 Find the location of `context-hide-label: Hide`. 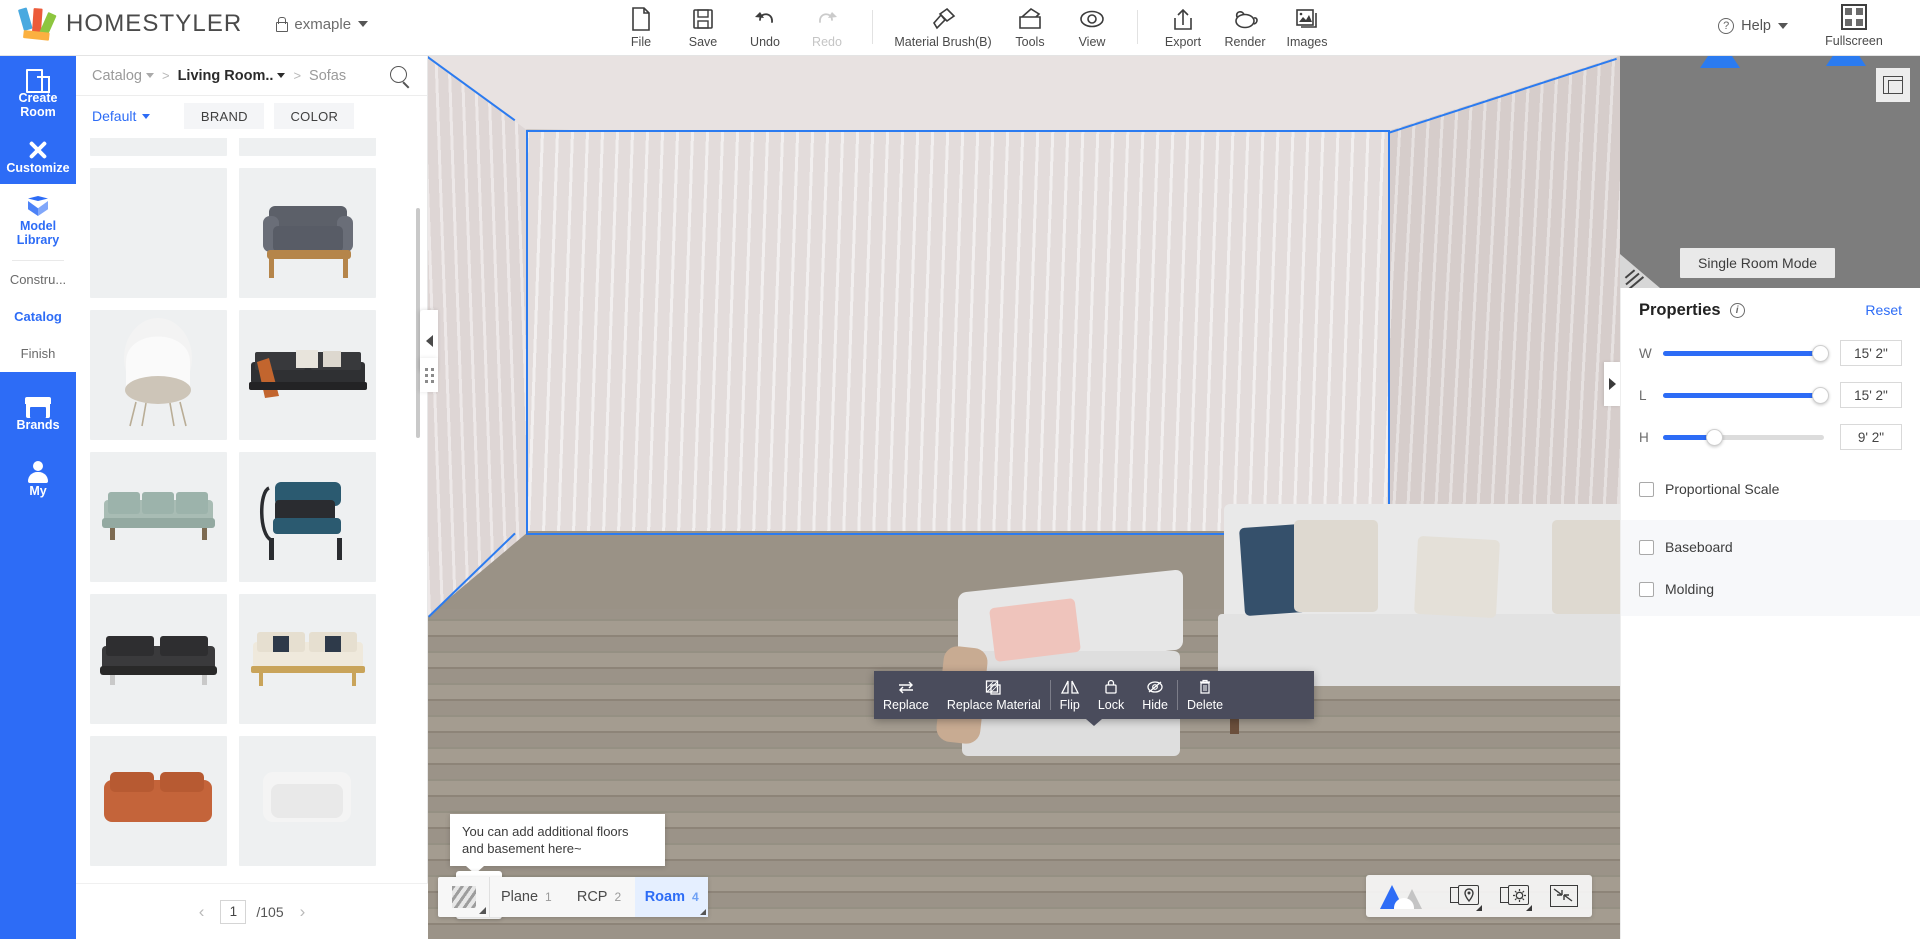

context-hide-label: Hide is located at coordinates (1155, 705).